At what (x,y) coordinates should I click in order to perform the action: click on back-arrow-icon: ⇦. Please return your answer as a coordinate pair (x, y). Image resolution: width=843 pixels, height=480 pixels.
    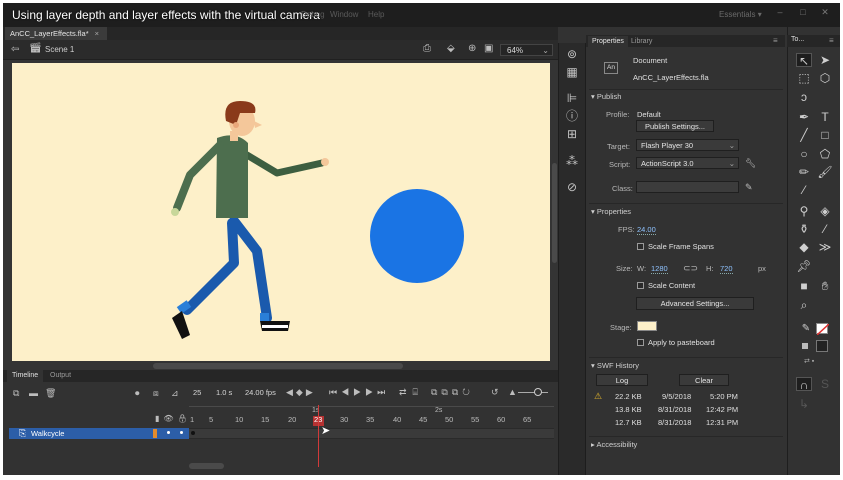
    Looking at the image, I should click on (15, 50).